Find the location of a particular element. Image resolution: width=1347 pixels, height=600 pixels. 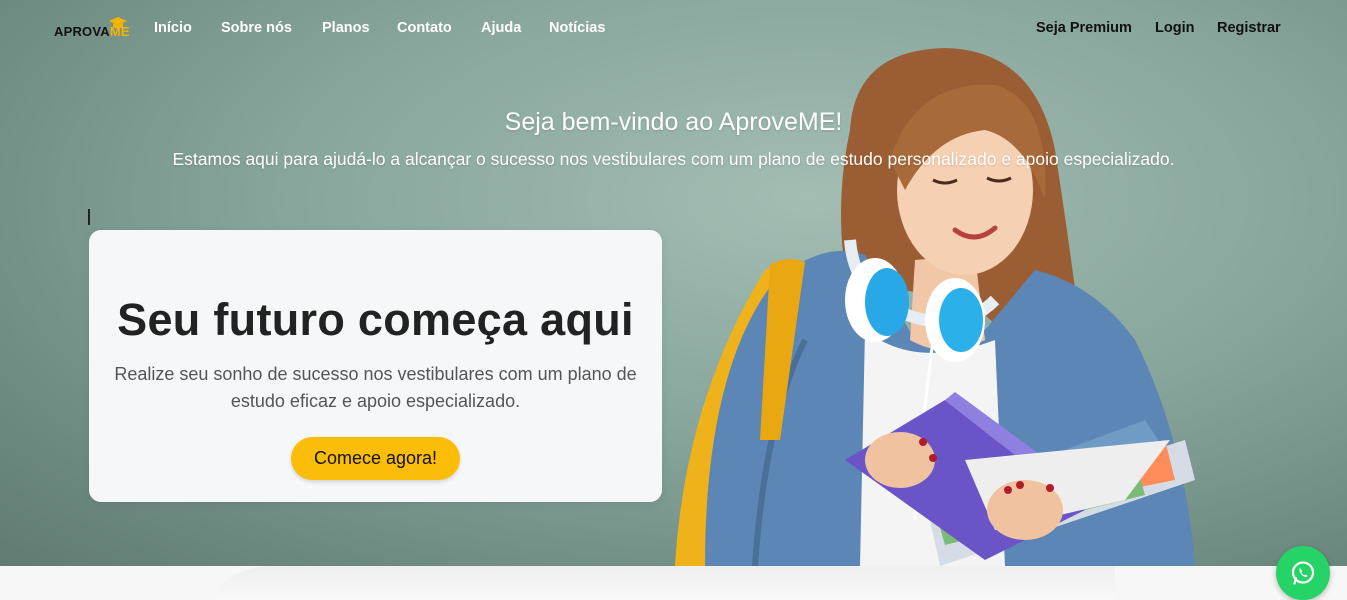

card-title: Seu futuro começa aqui is located at coordinates (375, 319).